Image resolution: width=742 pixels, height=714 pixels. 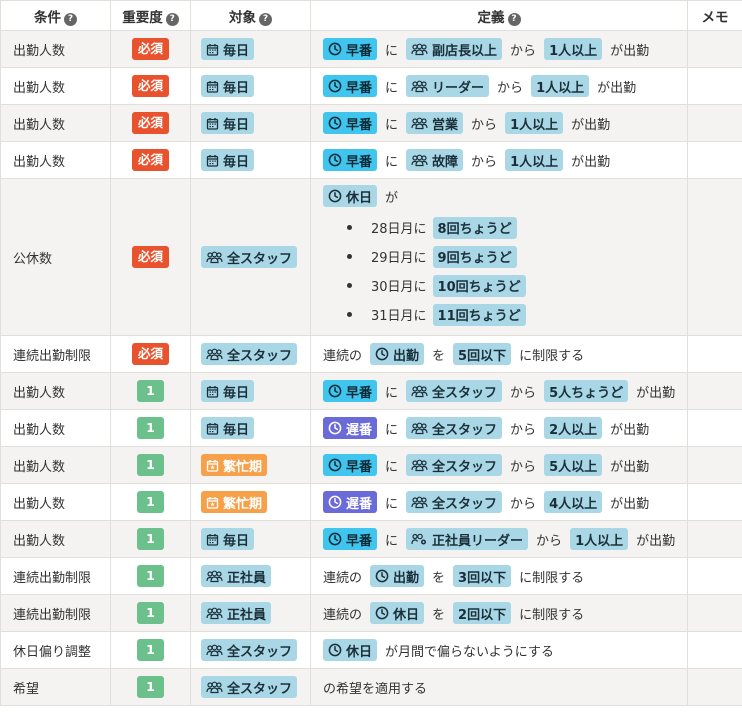 I want to click on table-row: 連続出勤制限 1 正社員 連続の 出勤を 3回以下 に制限する, so click(x=371, y=576).